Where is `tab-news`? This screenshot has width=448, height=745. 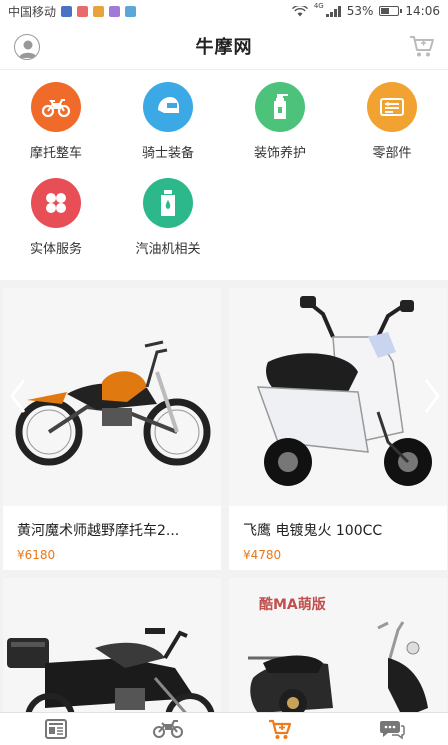
tab-news is located at coordinates (56, 729).